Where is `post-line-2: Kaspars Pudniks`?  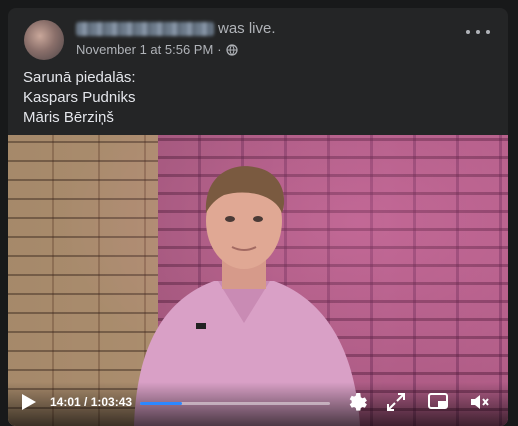
post-line-2: Kaspars Pudniks is located at coordinates (79, 97).